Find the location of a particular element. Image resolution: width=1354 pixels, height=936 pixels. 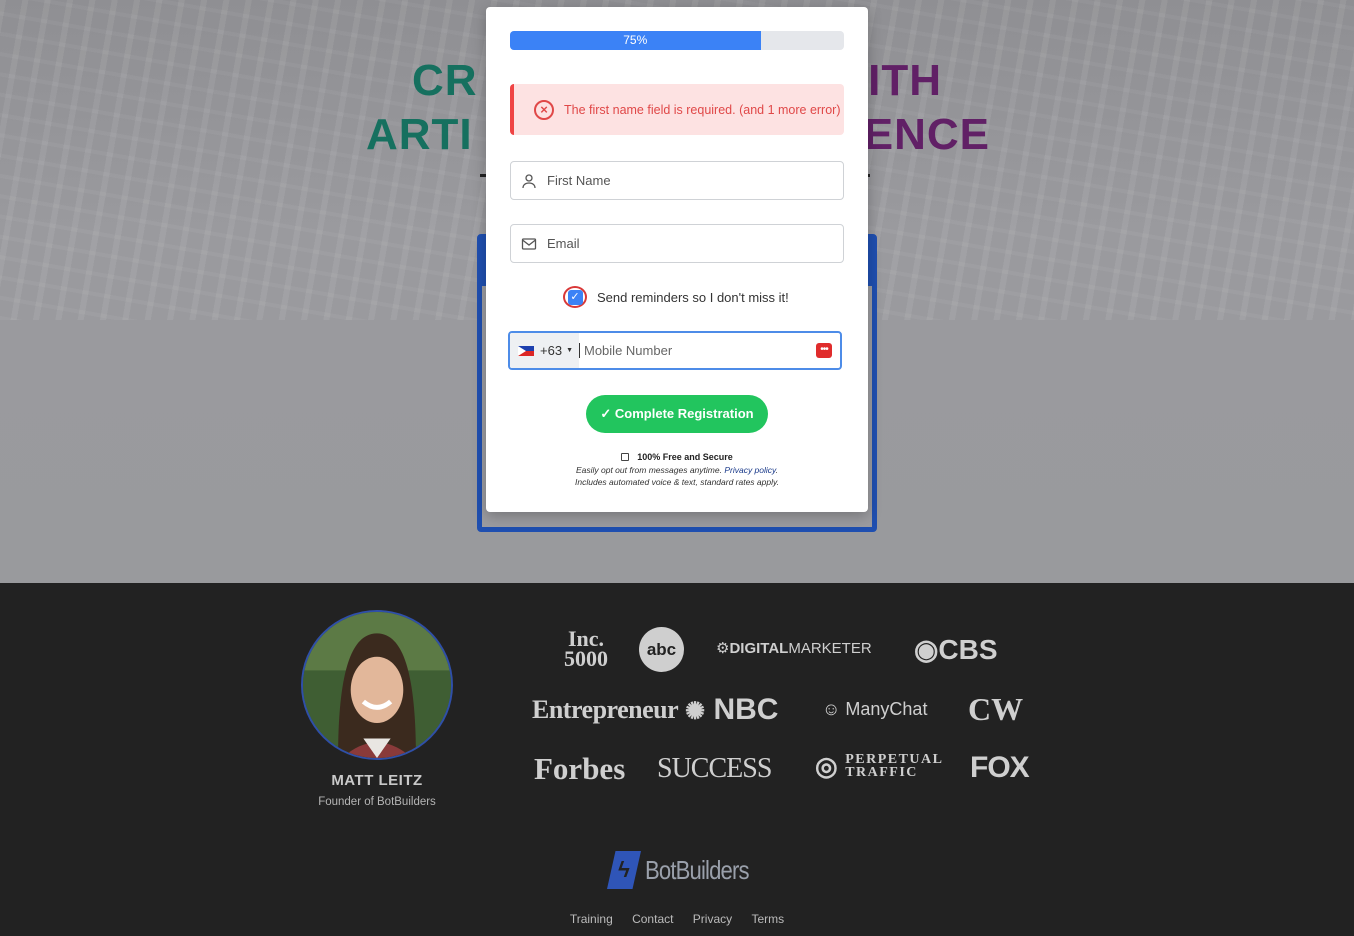

caret-down-icon: ▼ is located at coordinates (569, 350).